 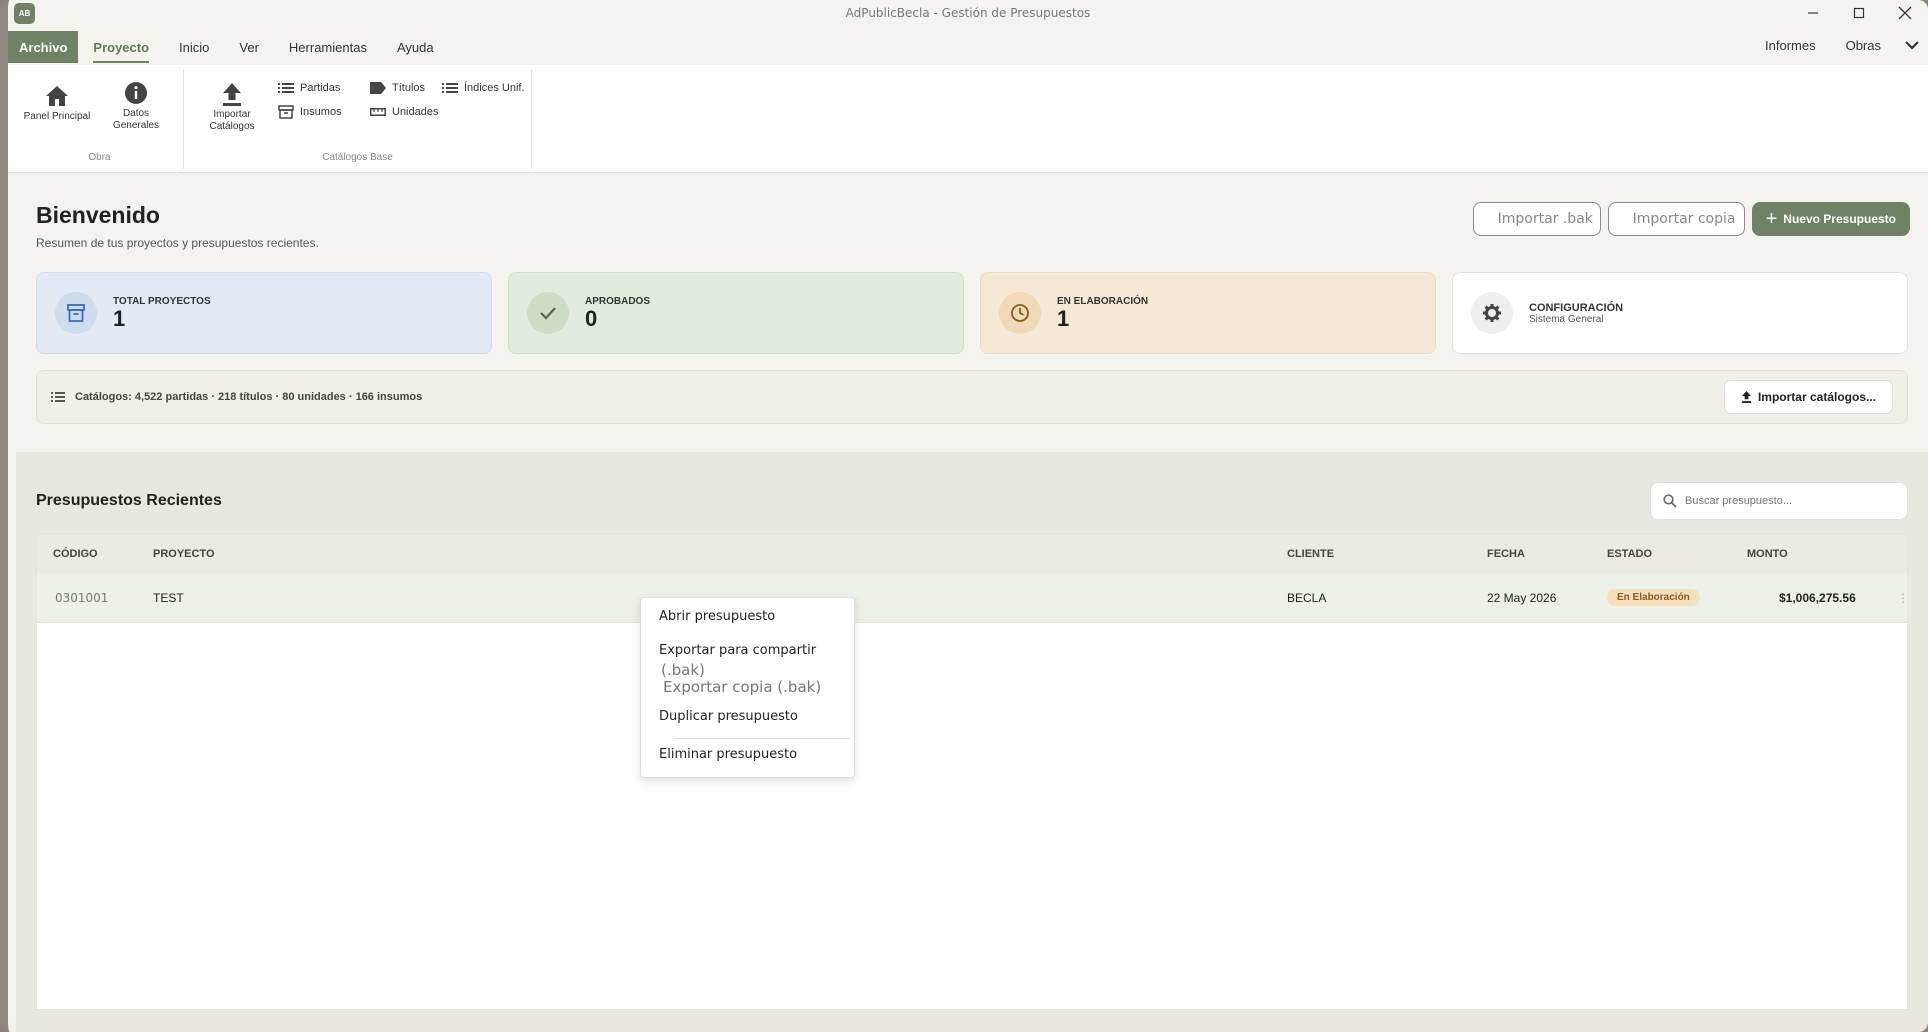 I want to click on ctx-open-budget: Abrir presupuesto, so click(x=717, y=616).